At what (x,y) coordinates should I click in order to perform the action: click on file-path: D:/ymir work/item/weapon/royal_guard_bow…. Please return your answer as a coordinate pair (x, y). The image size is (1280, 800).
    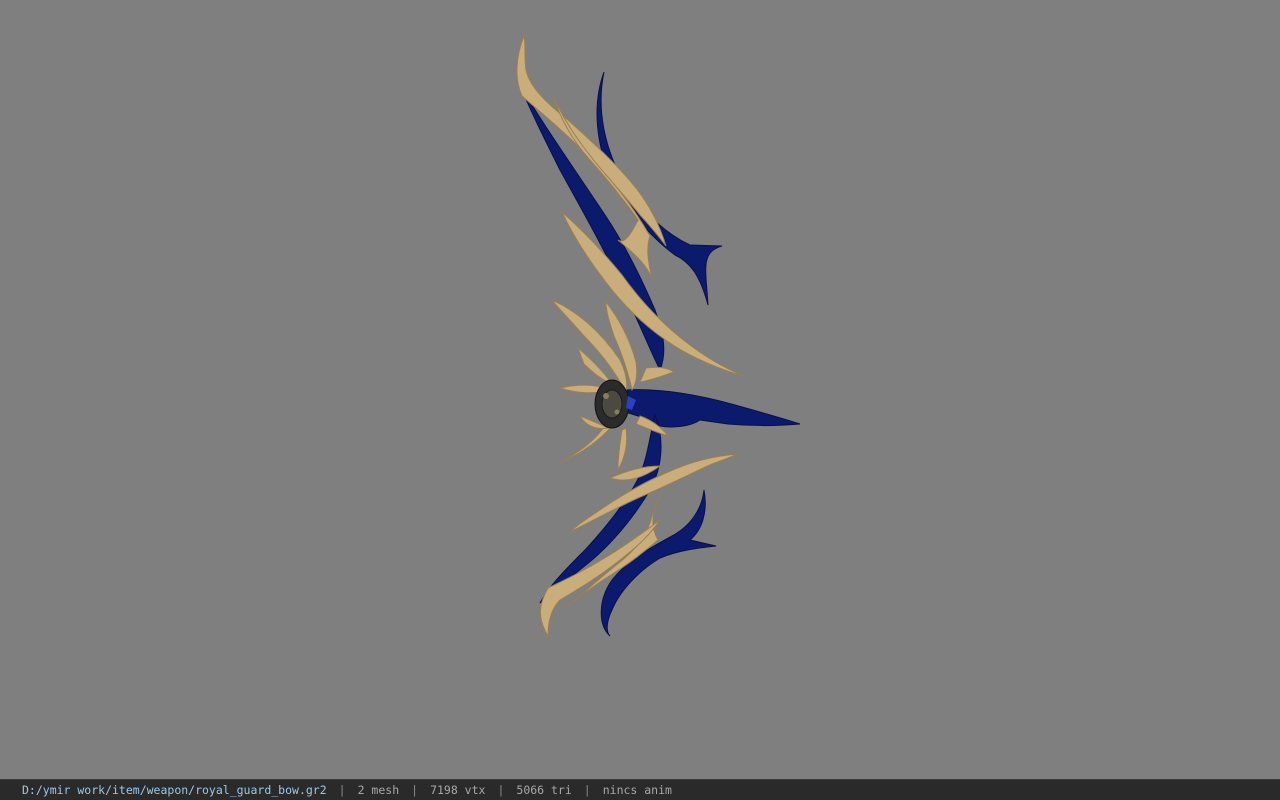
    Looking at the image, I should click on (174, 790).